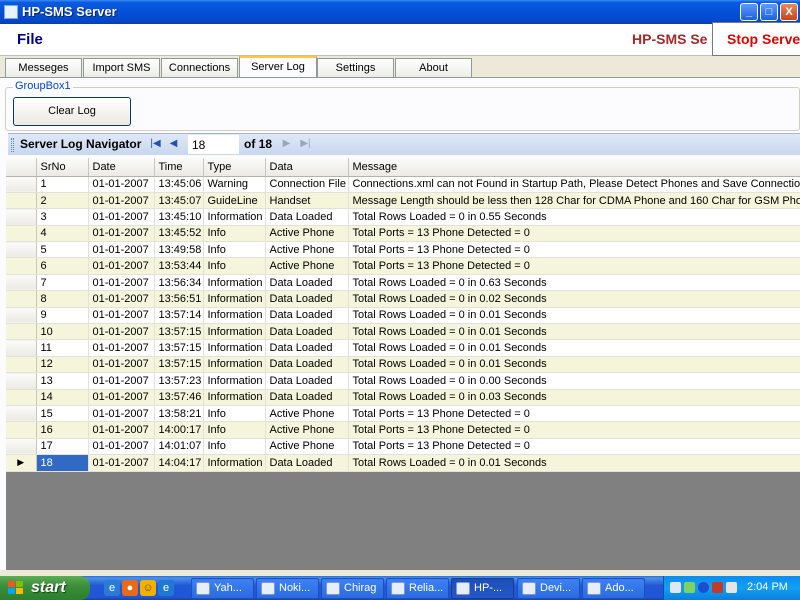 Image resolution: width=800 pixels, height=600 pixels. I want to click on cell-time: 13:57:46, so click(179, 397).